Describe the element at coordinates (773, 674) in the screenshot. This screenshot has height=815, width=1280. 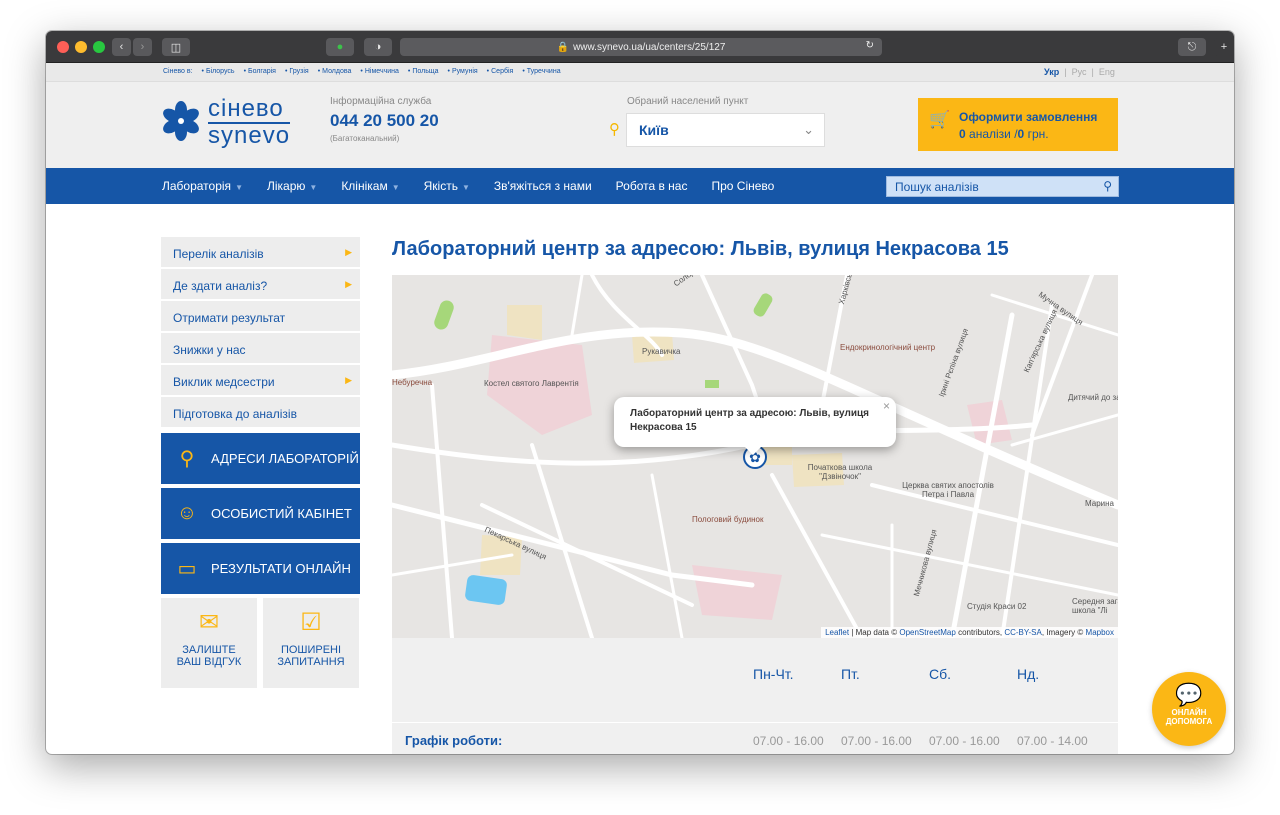
I see `schedule-day-header: Пн-Чт.` at that location.